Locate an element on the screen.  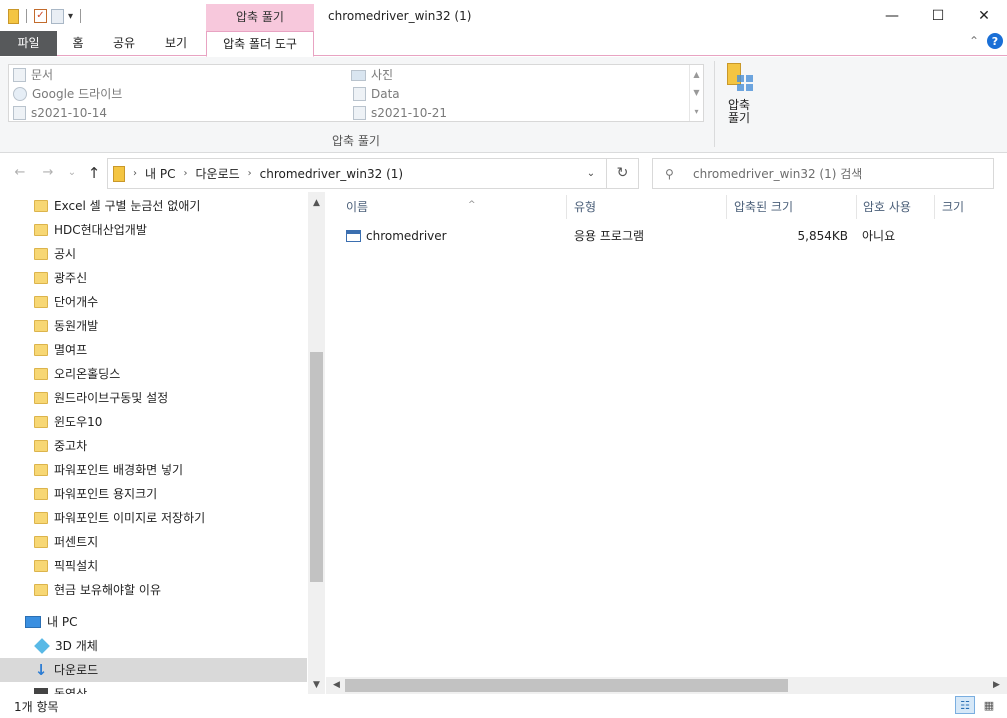
3d-objects-icon is located at coordinates (42, 646).